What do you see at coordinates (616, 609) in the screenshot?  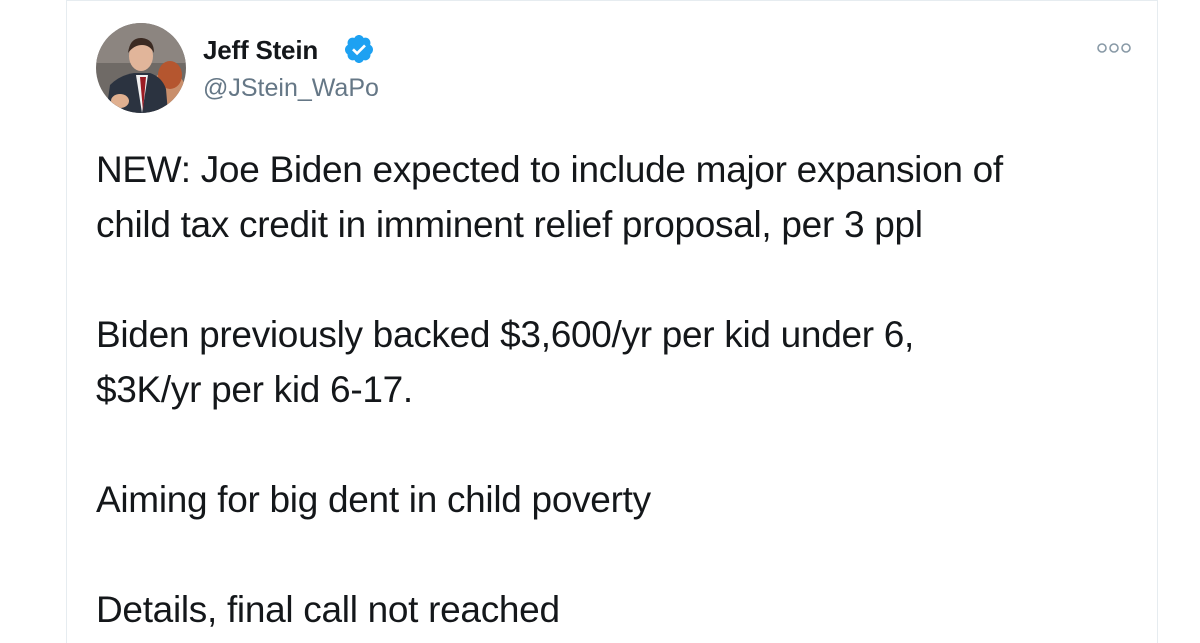 I see `tweet-paragraph: Details, final call not reached` at bounding box center [616, 609].